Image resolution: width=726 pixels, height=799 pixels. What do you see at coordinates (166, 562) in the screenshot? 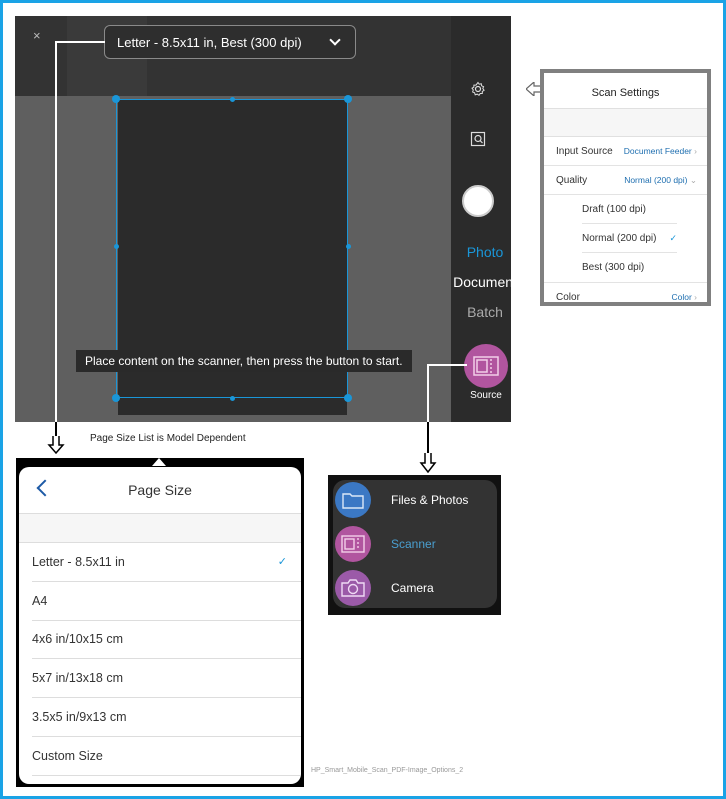
I see `page-size-item: Letter - 8.5x11 in ✓` at bounding box center [166, 562].